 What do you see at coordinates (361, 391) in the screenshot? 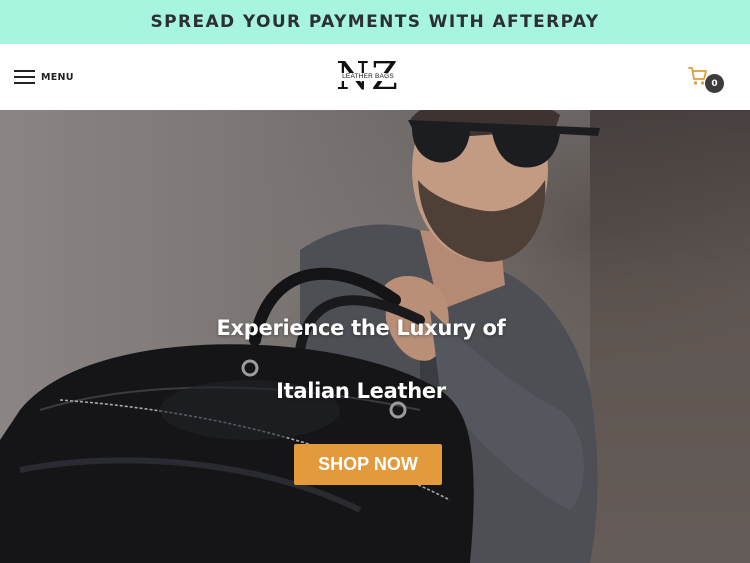
I see `hero-heading-line2: Italian Leather` at bounding box center [361, 391].